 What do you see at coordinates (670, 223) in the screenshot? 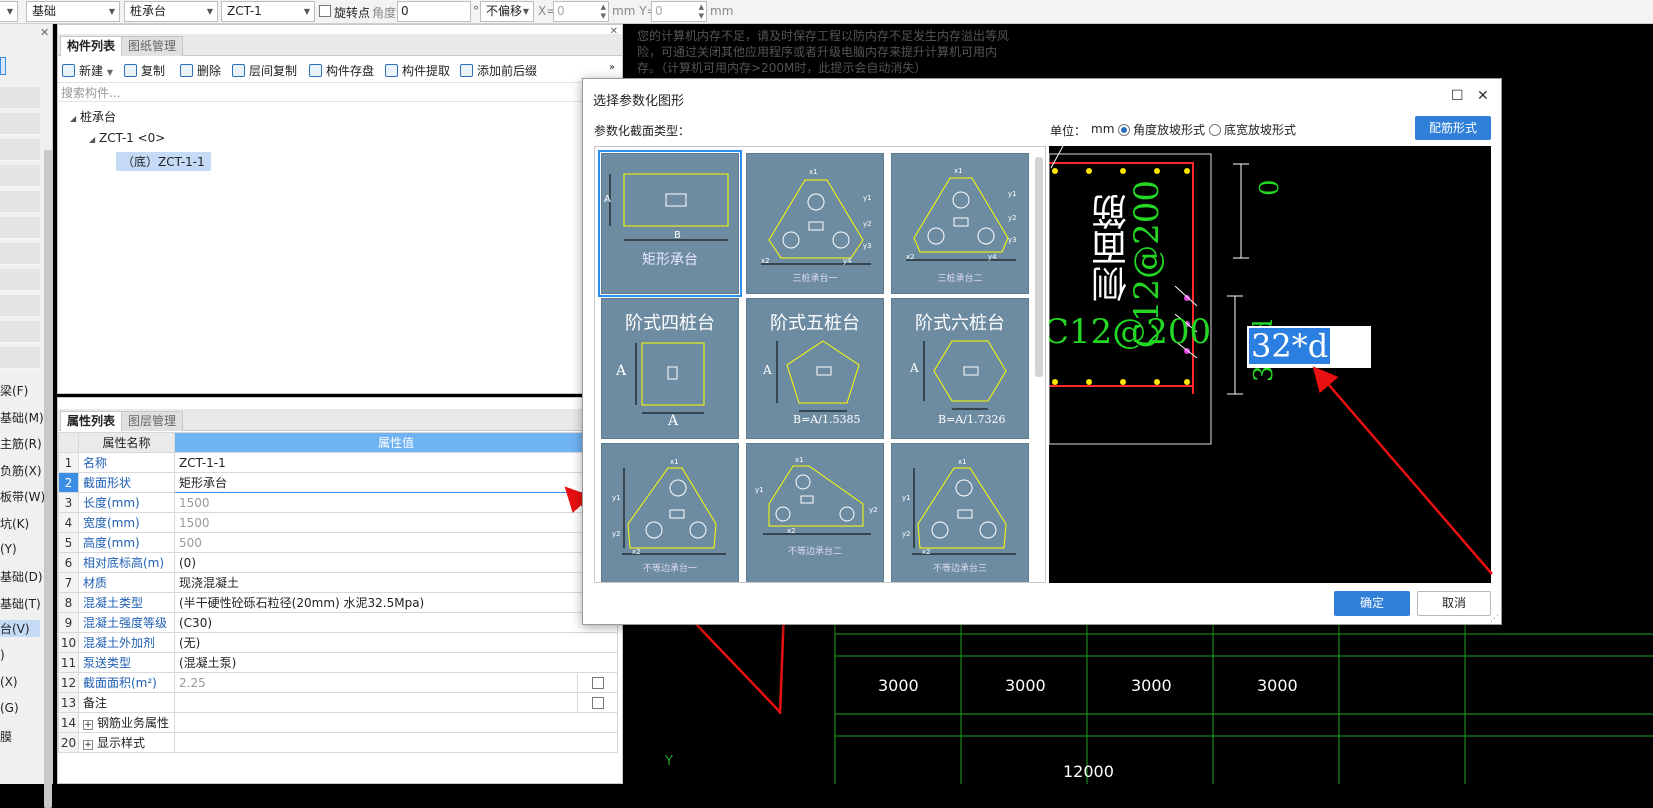
I see `thumb-rect: A B 矩形承台` at bounding box center [670, 223].